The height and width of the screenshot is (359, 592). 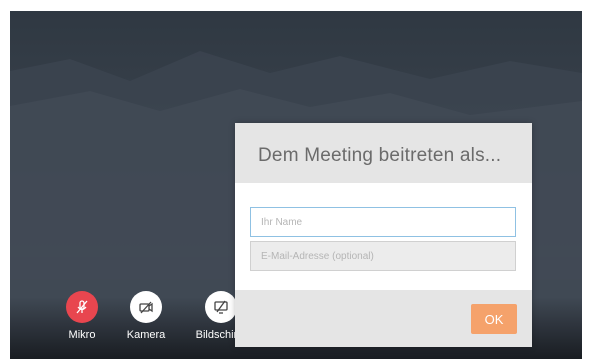 I want to click on dialog-body, so click(x=383, y=236).